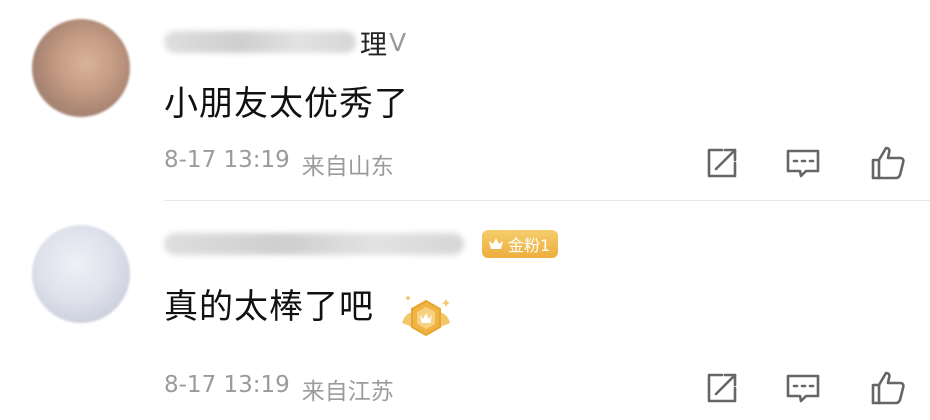  I want to click on comment-username: 理 V, so click(285, 42).